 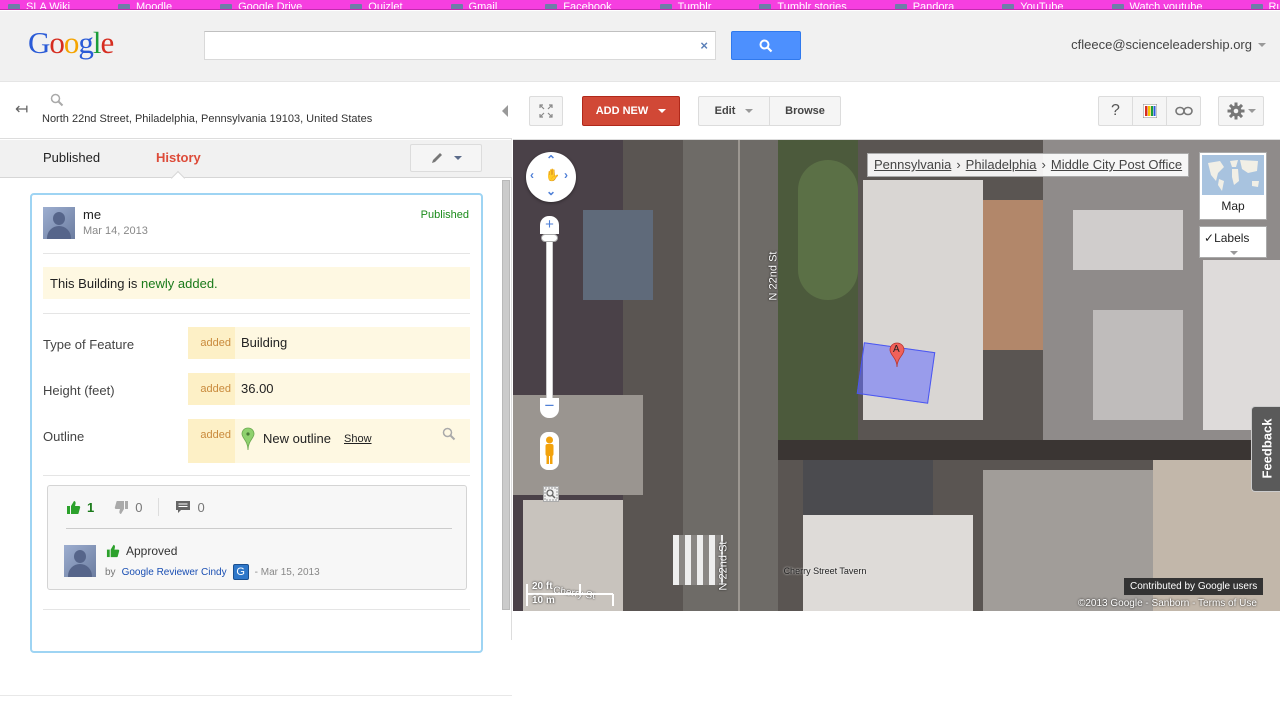 I want to click on marker-a: A, so click(x=897, y=357).